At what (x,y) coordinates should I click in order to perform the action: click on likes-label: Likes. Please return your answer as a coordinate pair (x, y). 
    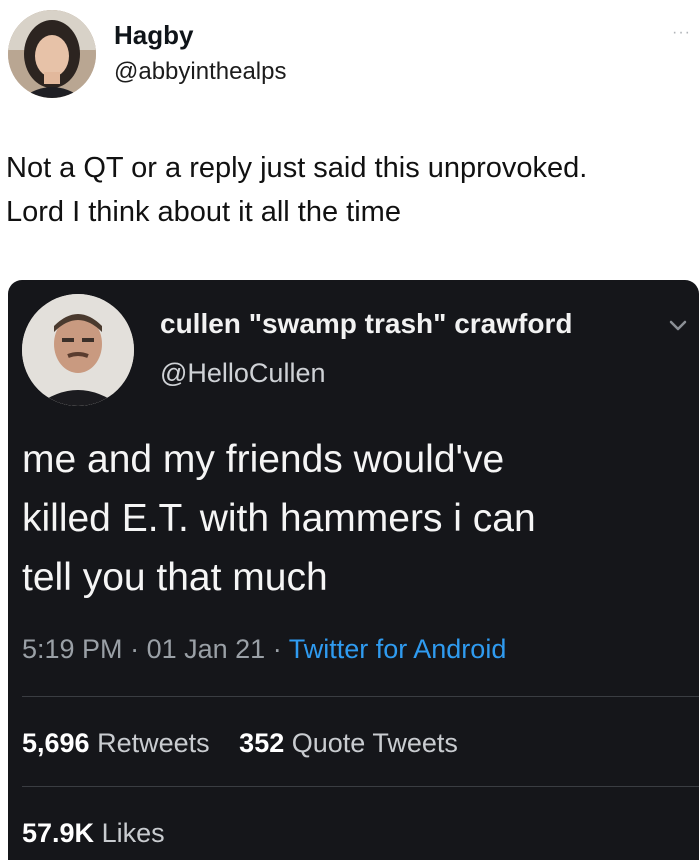
    Looking at the image, I should click on (133, 833).